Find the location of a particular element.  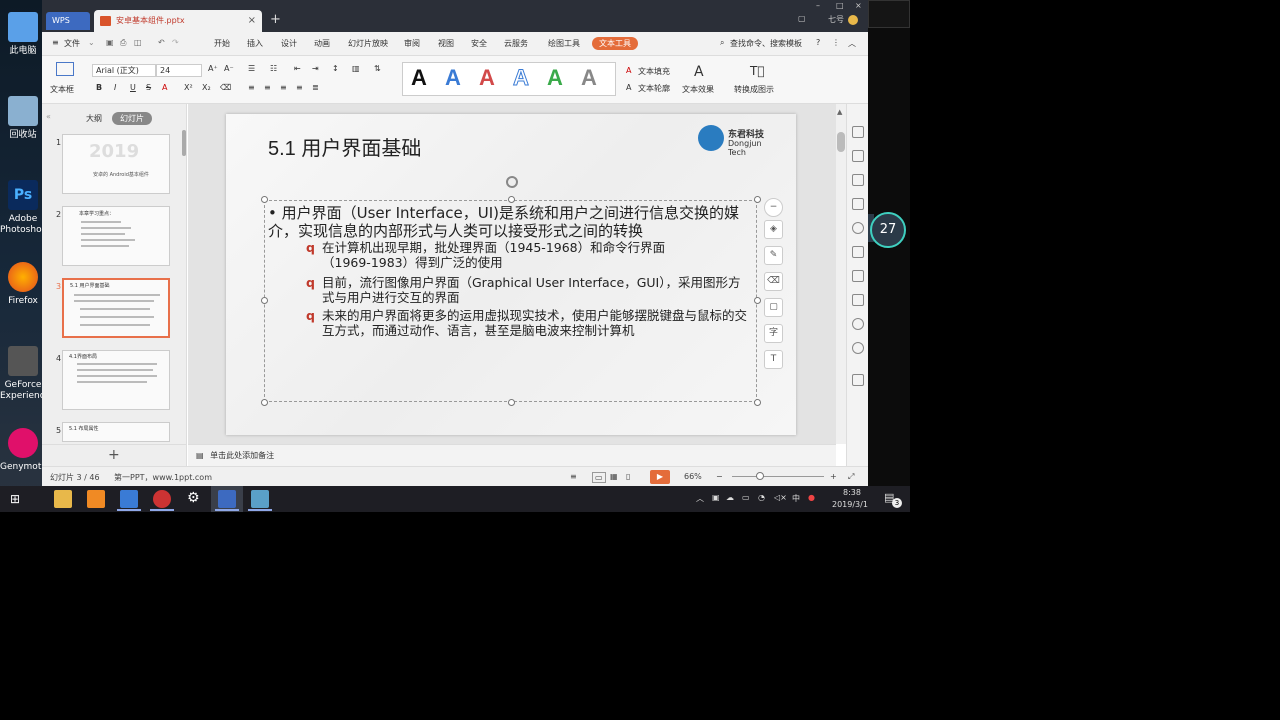

align-left-icon: ≡ is located at coordinates (251, 87).